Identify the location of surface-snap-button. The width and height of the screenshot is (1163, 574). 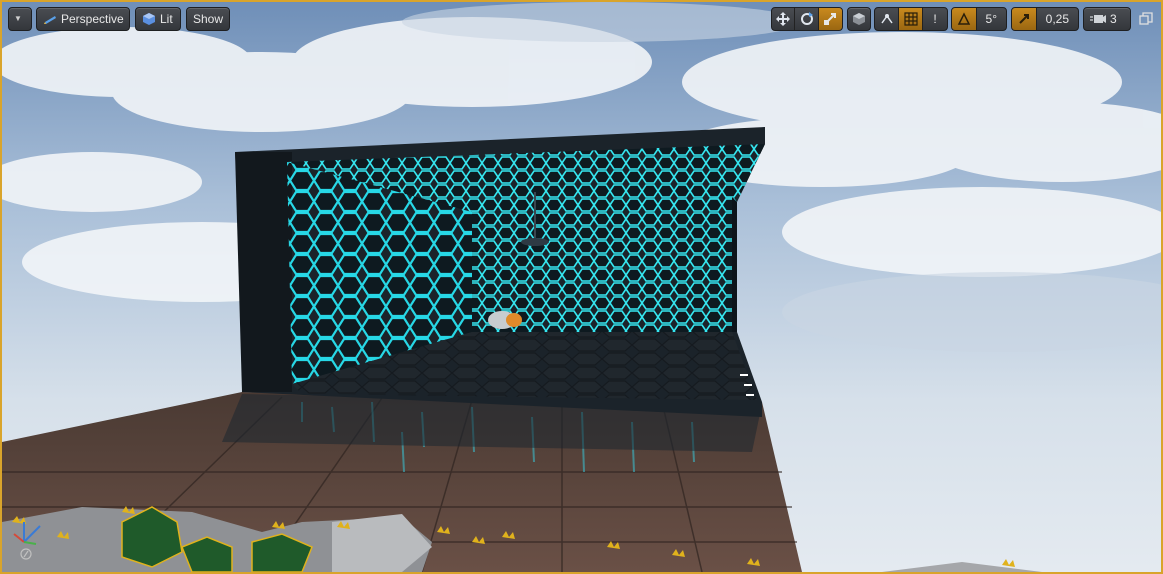
(887, 19).